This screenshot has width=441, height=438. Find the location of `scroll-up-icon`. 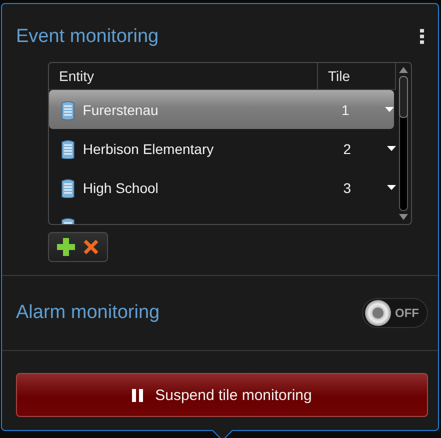

scroll-up-icon is located at coordinates (403, 70).